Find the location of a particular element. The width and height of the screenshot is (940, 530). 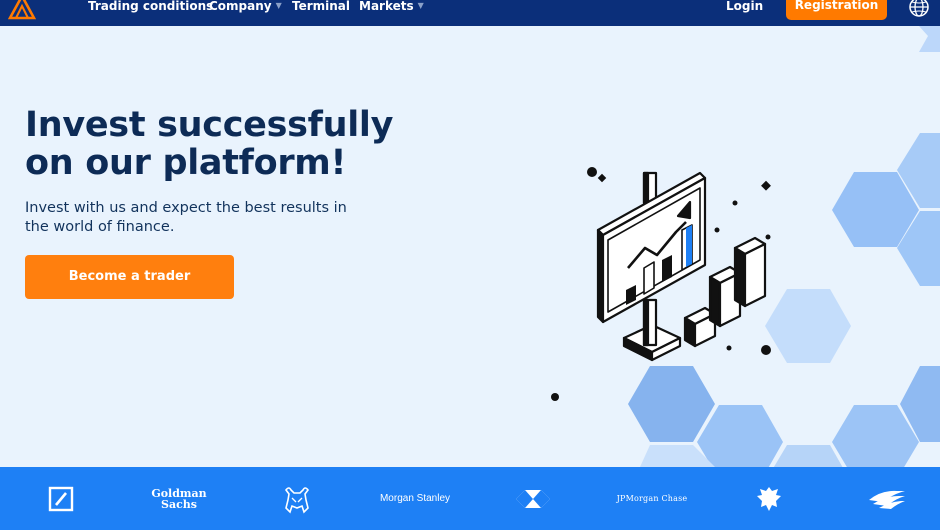

eagle-logo-icon is located at coordinates (769, 498).